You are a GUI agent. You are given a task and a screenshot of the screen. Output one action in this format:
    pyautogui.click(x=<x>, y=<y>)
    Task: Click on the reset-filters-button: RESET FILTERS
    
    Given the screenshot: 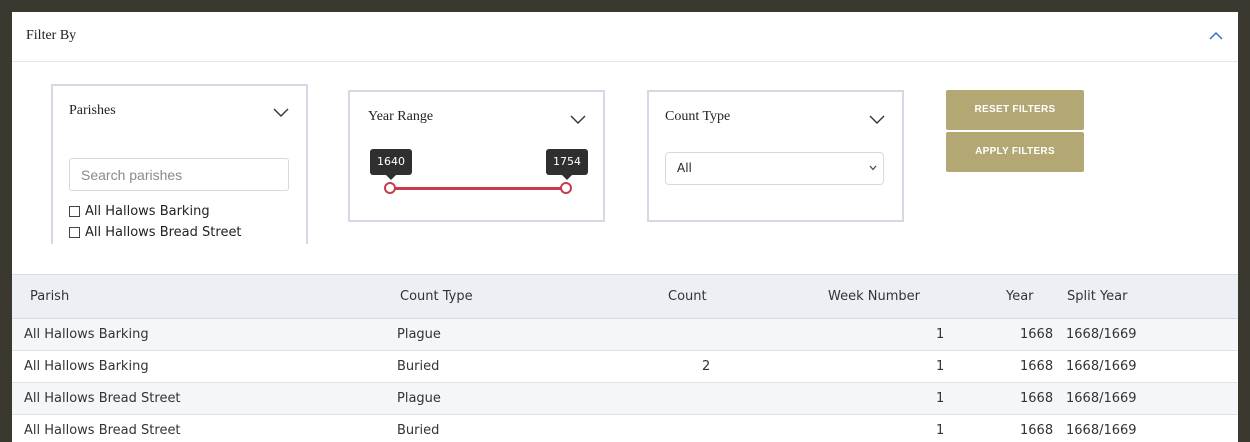 What is the action you would take?
    pyautogui.click(x=1015, y=110)
    